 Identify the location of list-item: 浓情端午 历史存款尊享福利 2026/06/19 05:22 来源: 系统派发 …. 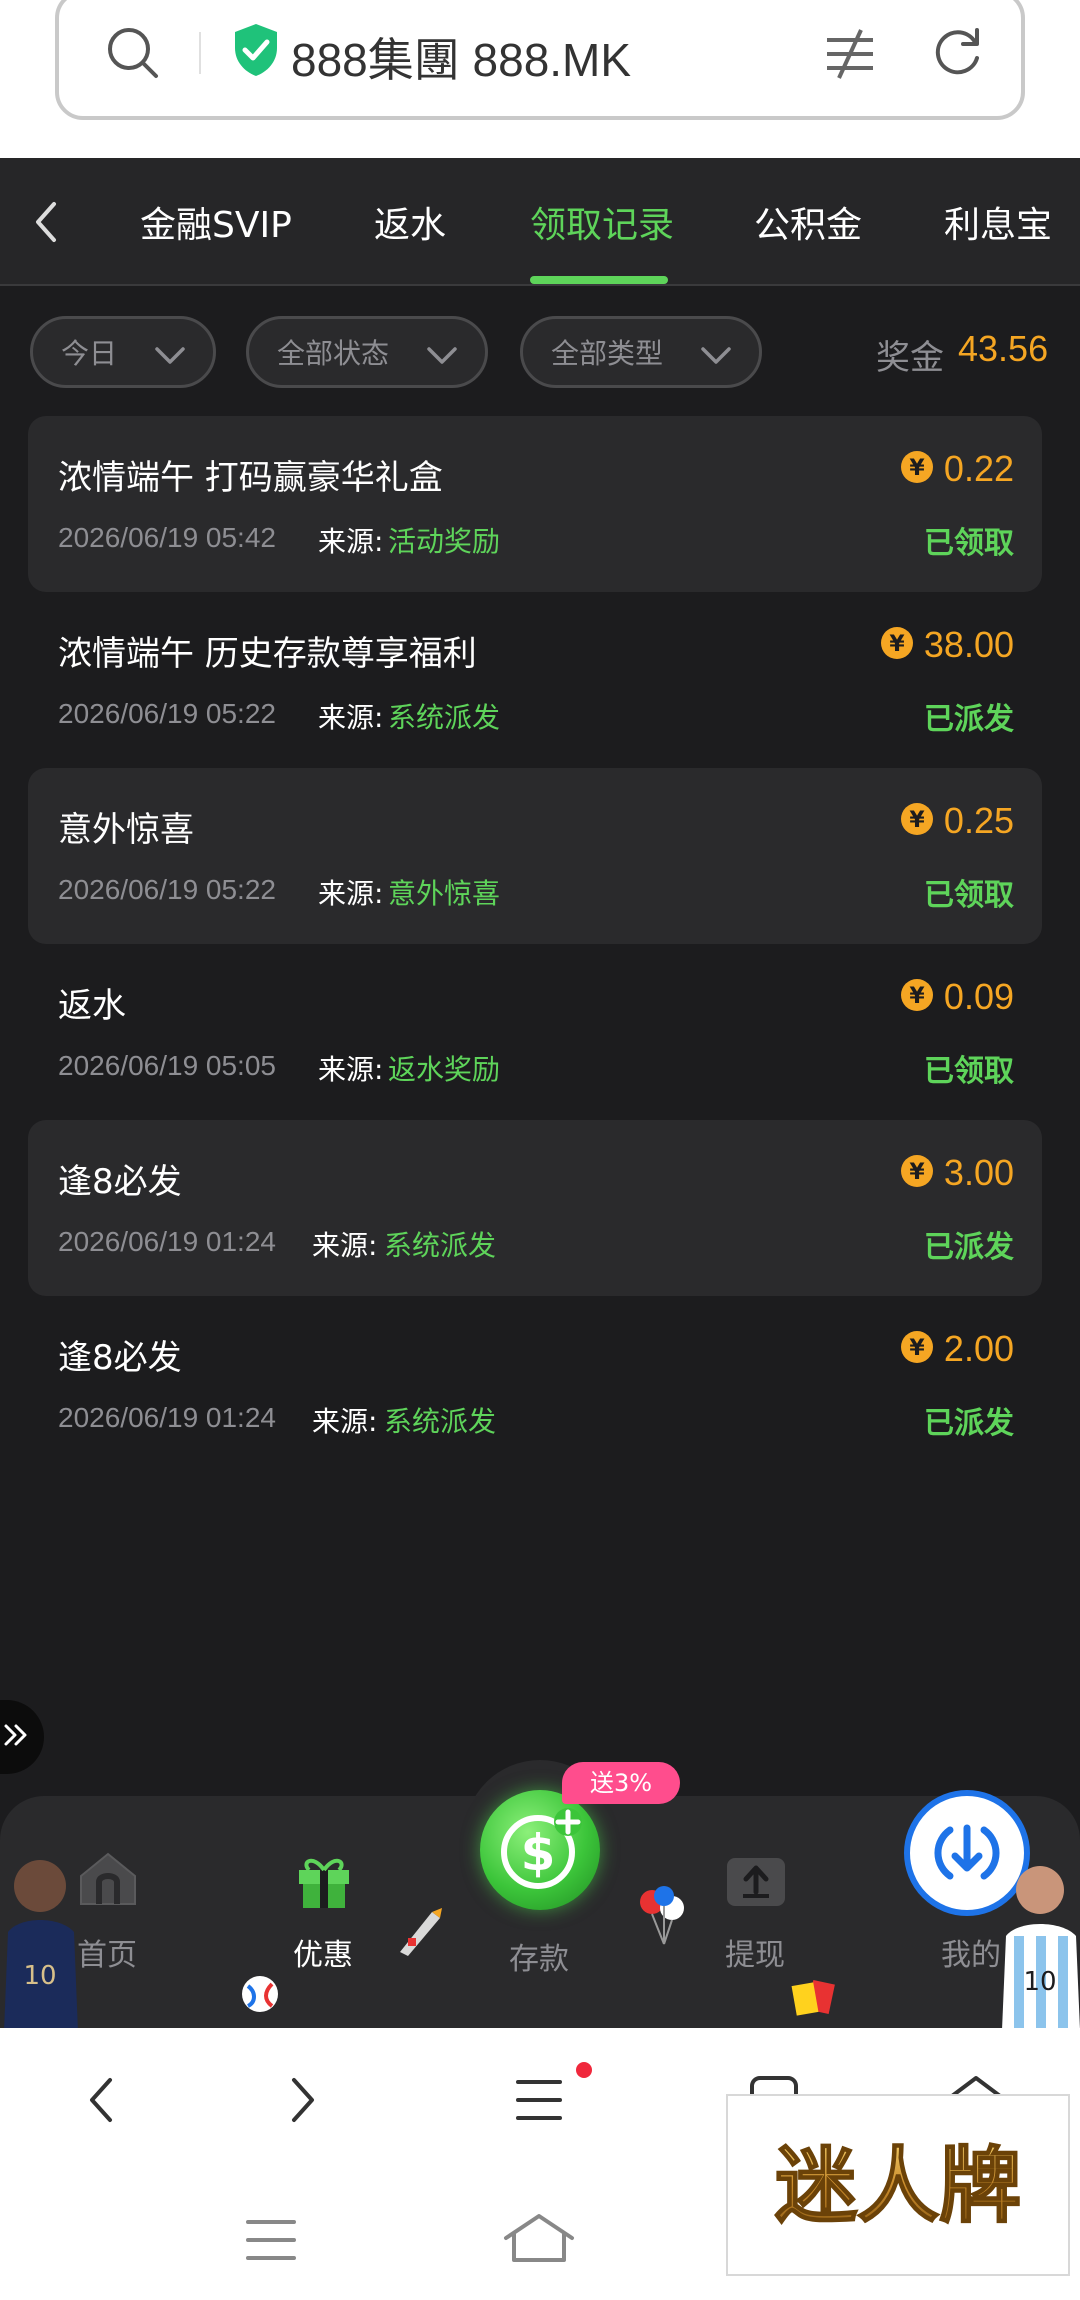
(535, 680).